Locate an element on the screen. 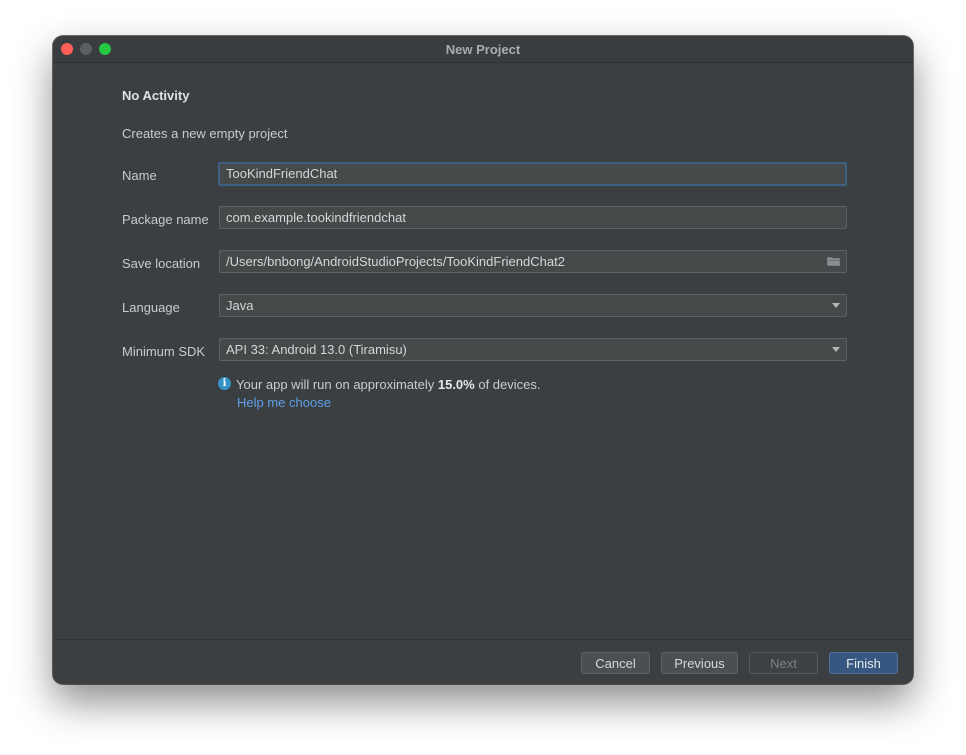 The width and height of the screenshot is (966, 755). coverage-text-before: Your app will run on approximately is located at coordinates (337, 384).